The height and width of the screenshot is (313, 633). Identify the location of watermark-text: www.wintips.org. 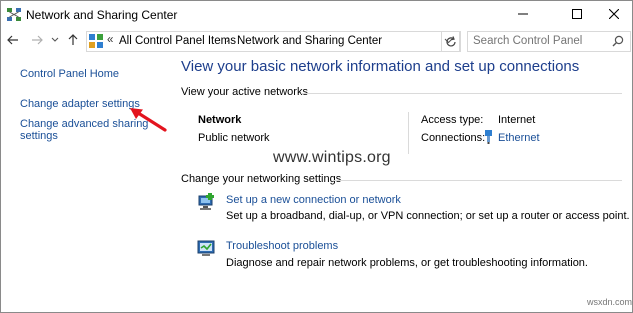
(332, 157).